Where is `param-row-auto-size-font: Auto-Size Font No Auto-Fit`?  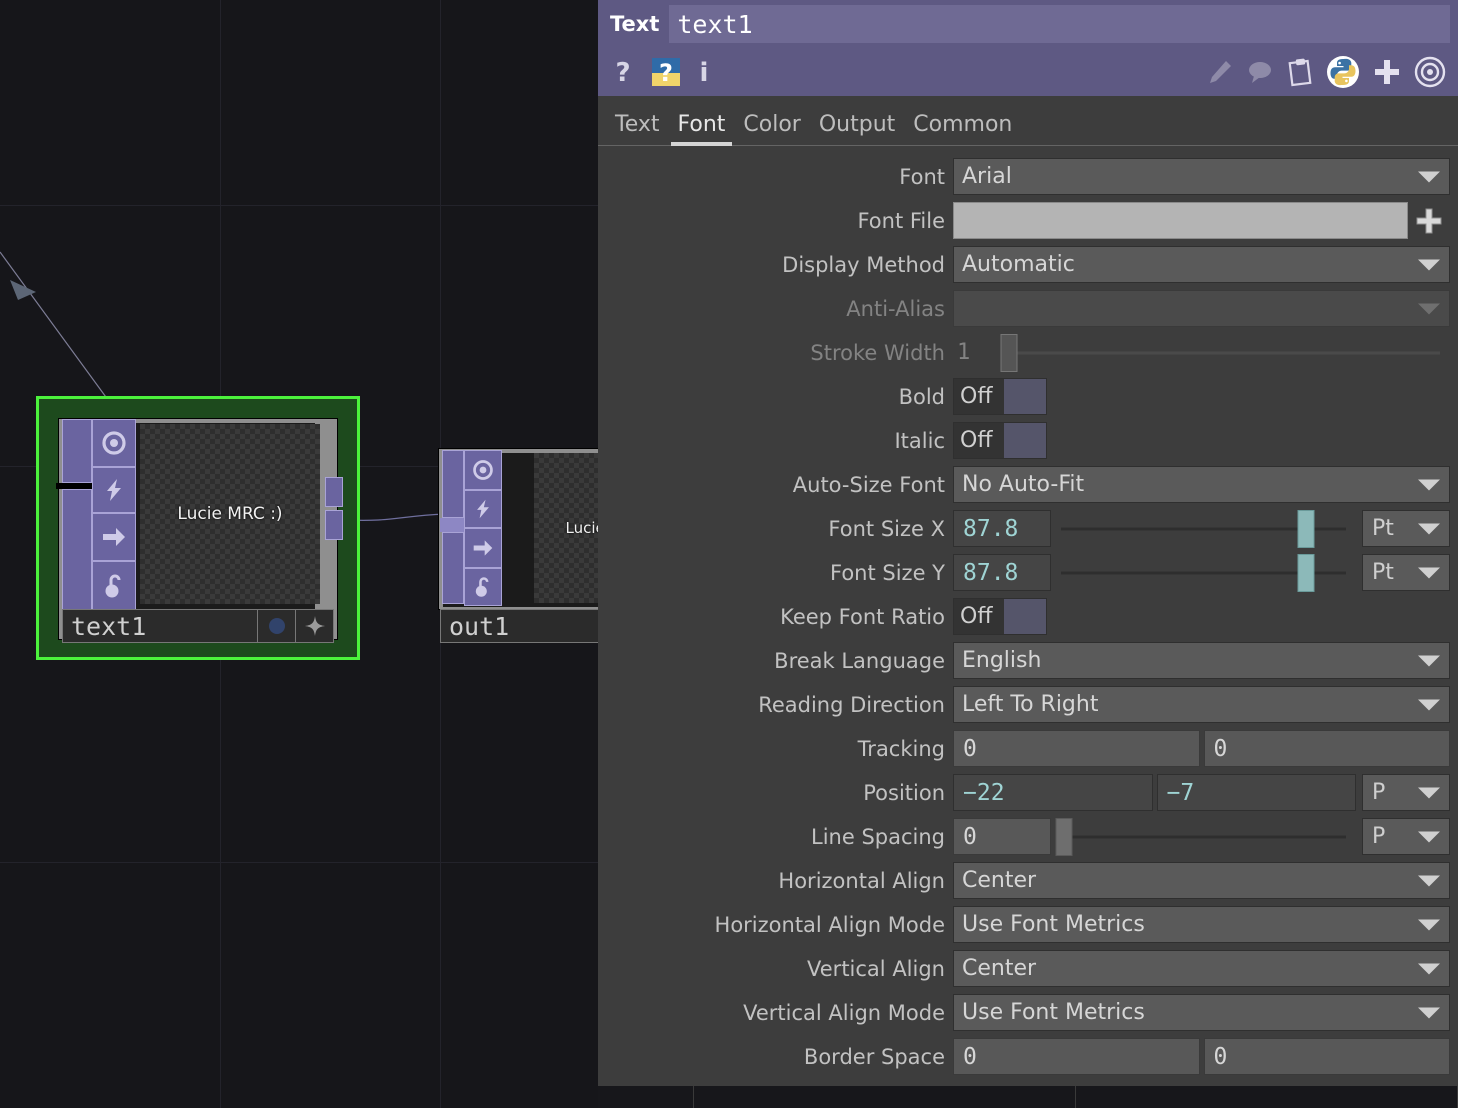
param-row-auto-size-font: Auto-Size Font No Auto-Fit is located at coordinates (1028, 484).